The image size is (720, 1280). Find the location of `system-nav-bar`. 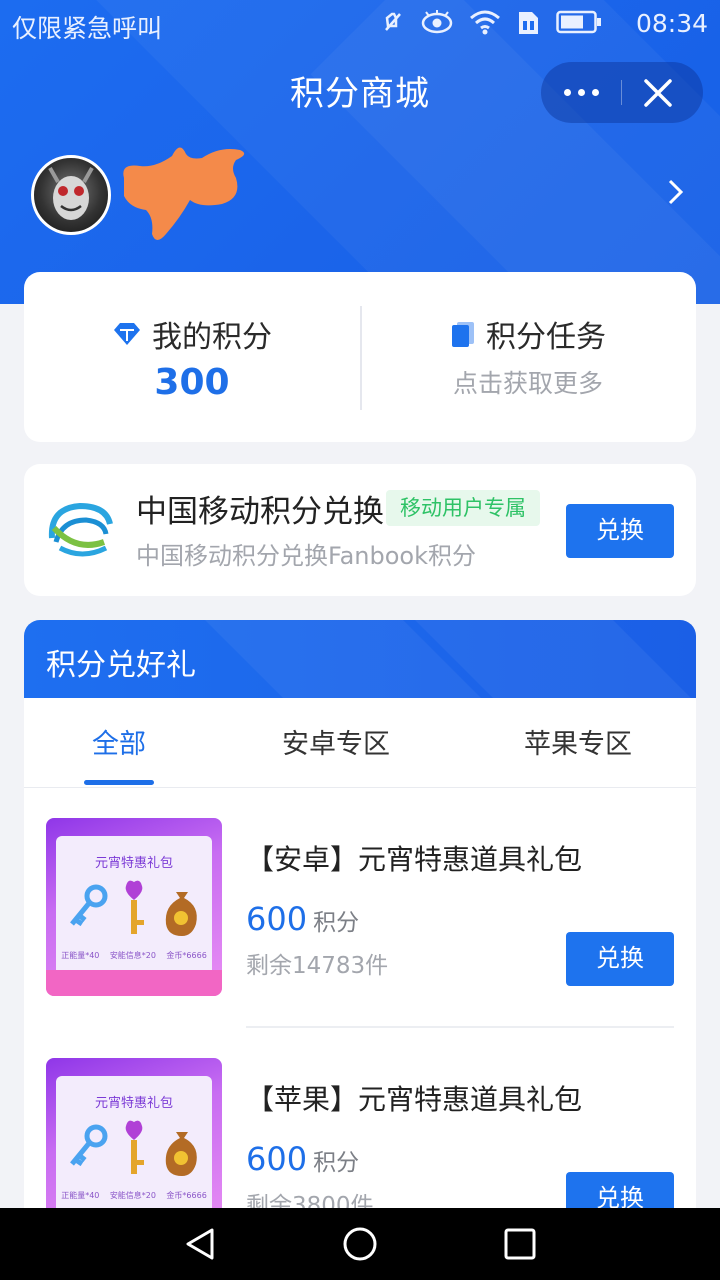

system-nav-bar is located at coordinates (360, 1244).